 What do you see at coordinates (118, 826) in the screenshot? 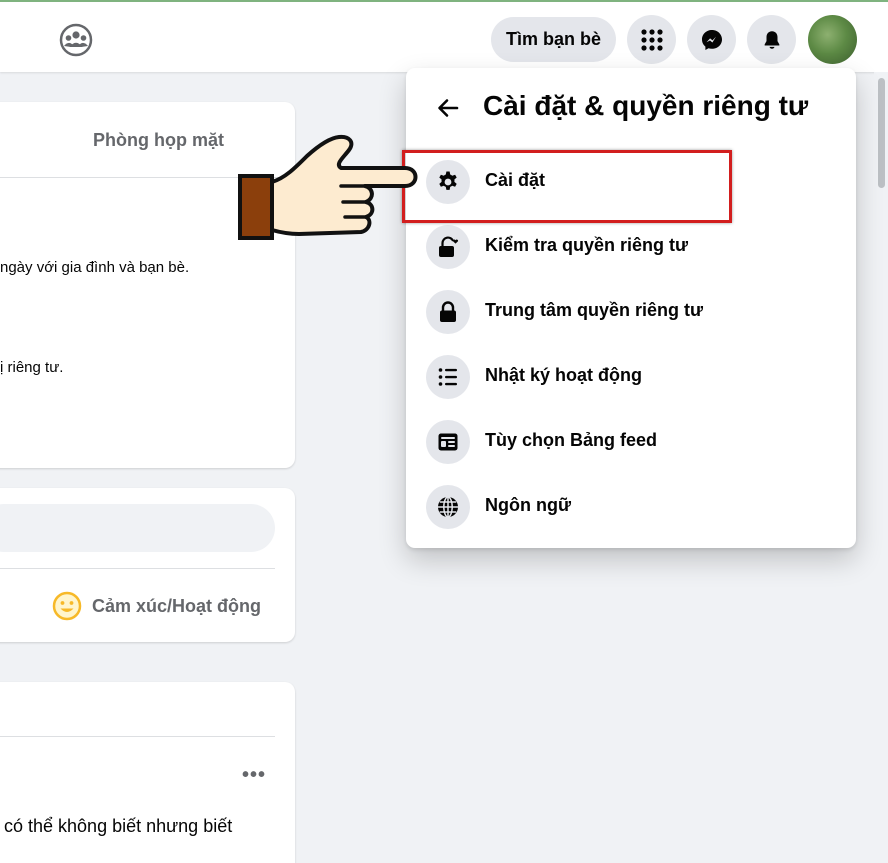
I see `post-text-line: có thể không biết nhưng biết` at bounding box center [118, 826].